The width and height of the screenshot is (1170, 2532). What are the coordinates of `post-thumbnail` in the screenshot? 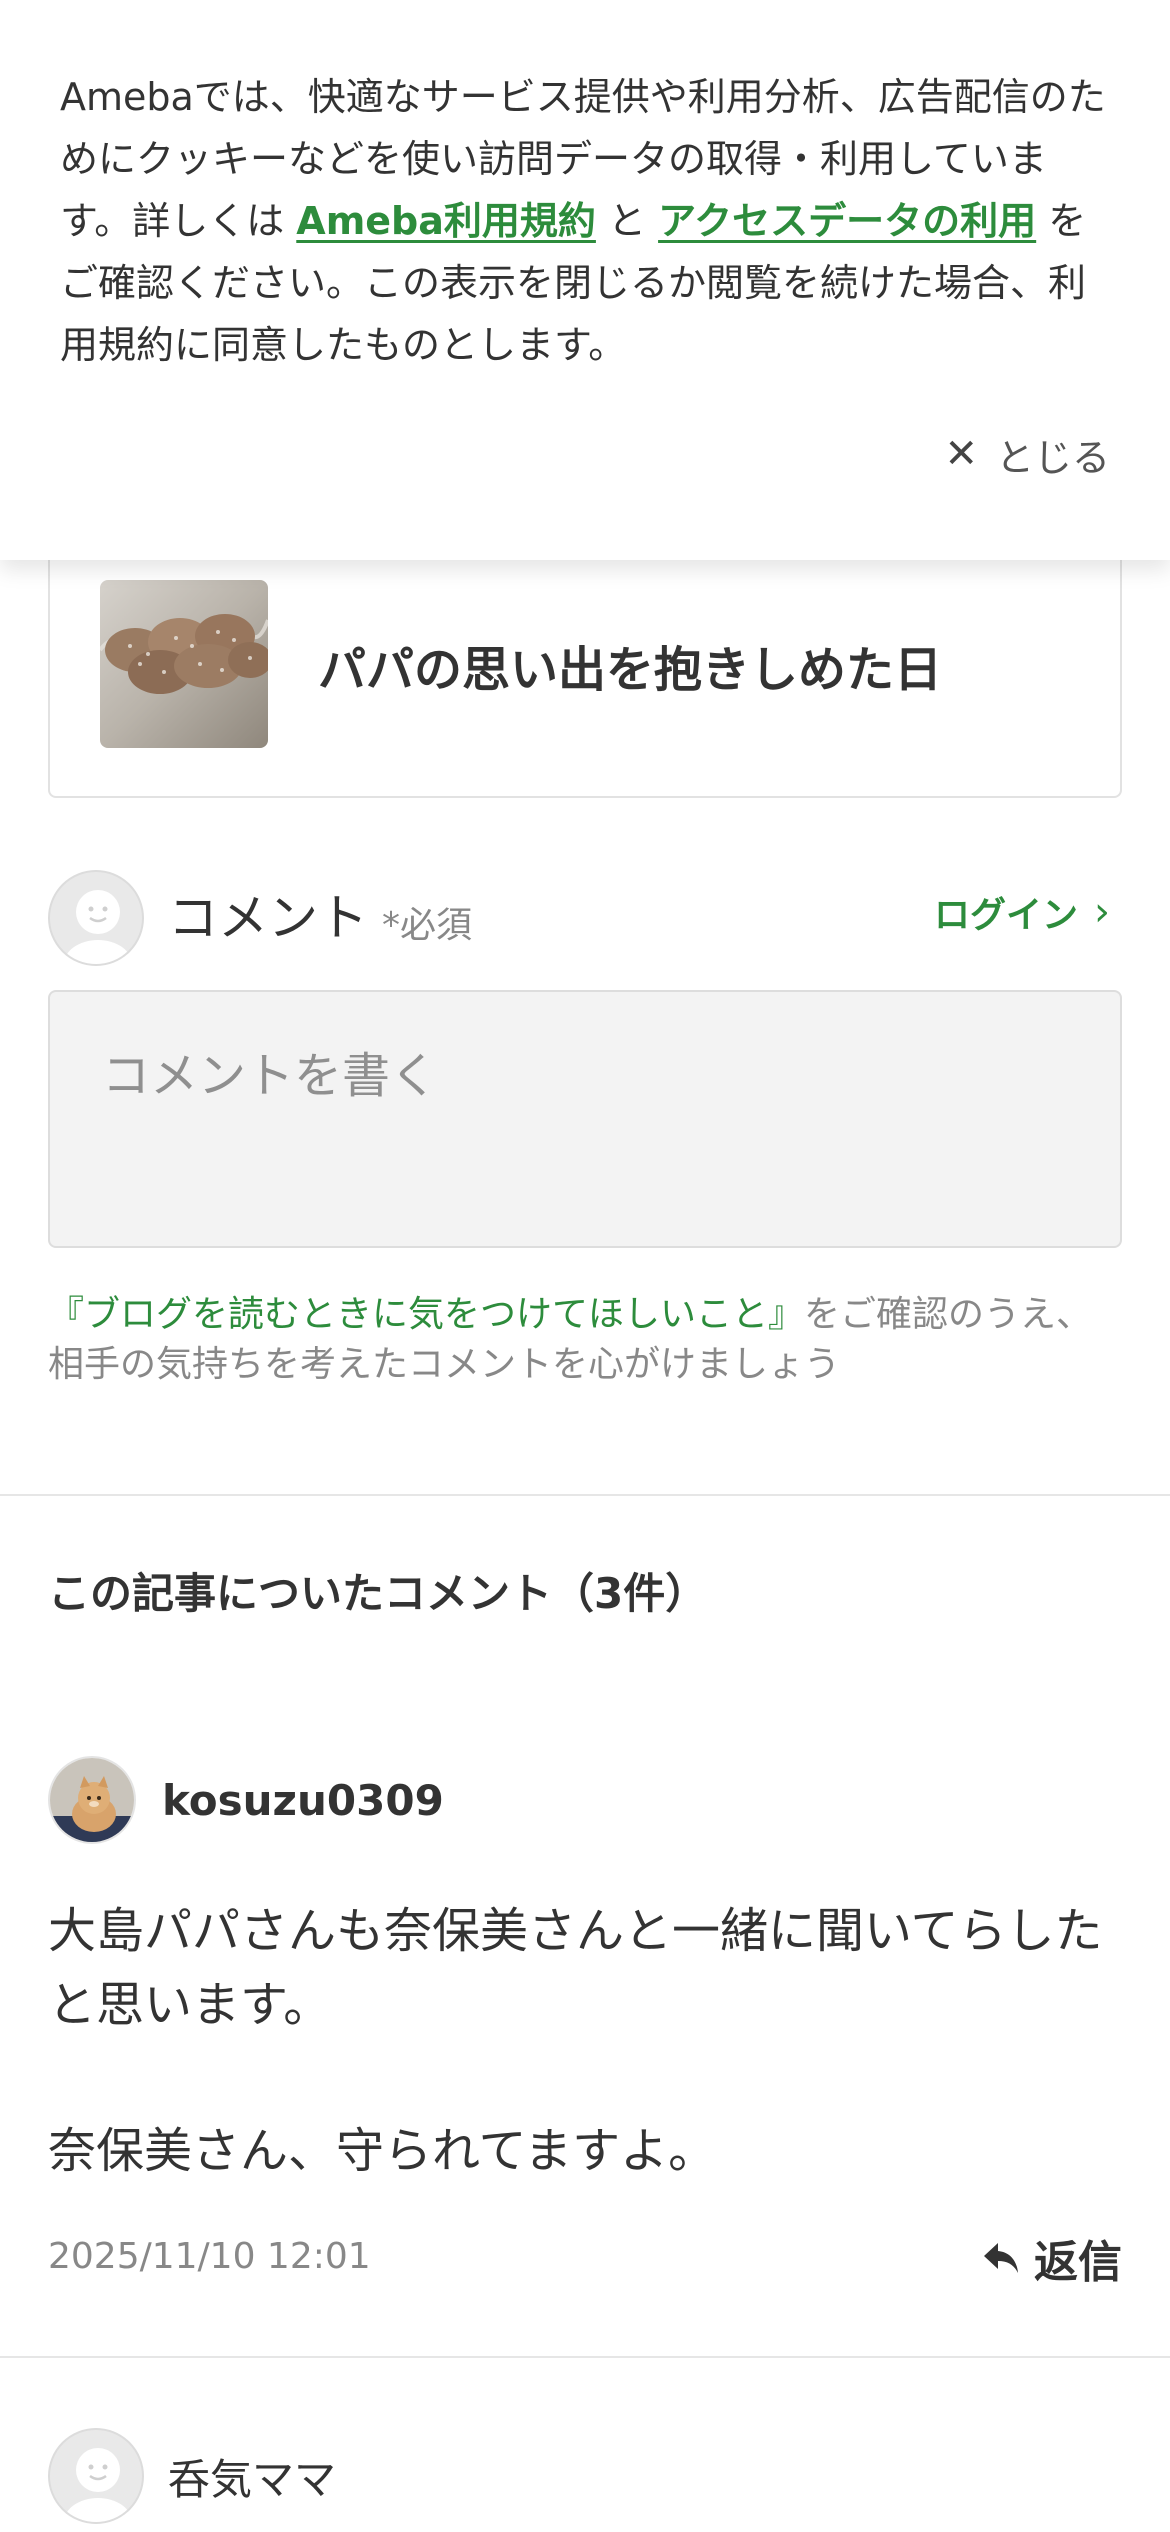 It's located at (184, 664).